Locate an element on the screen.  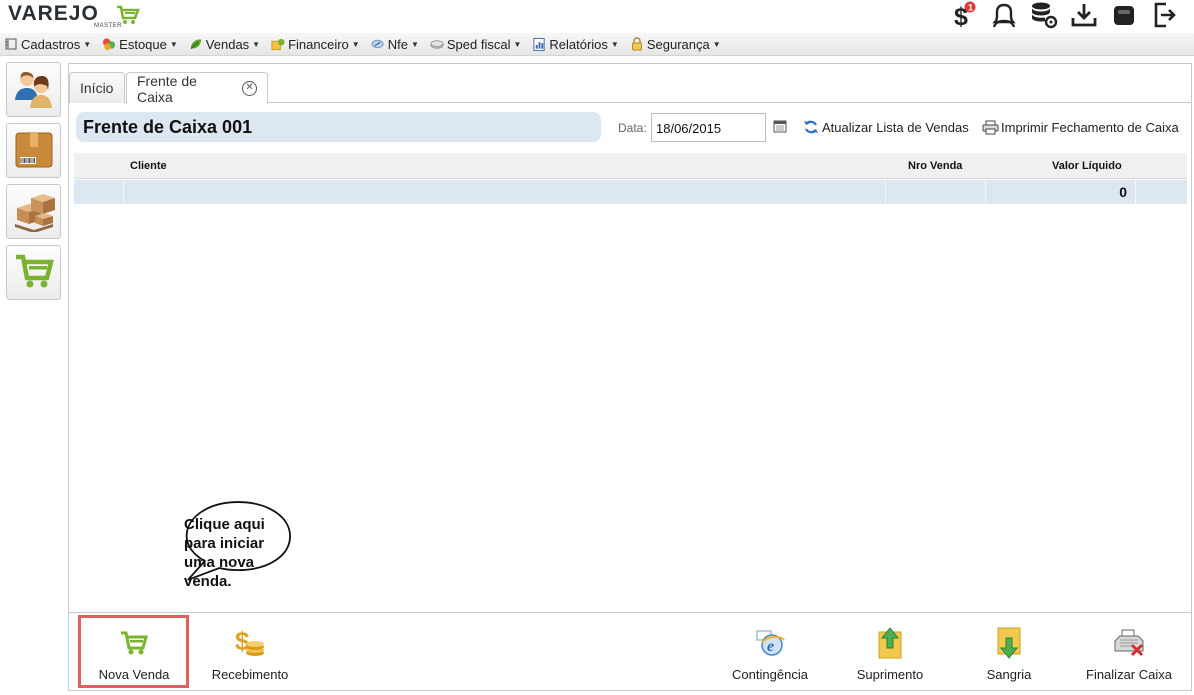
callout-line: venda. is located at coordinates (208, 581).